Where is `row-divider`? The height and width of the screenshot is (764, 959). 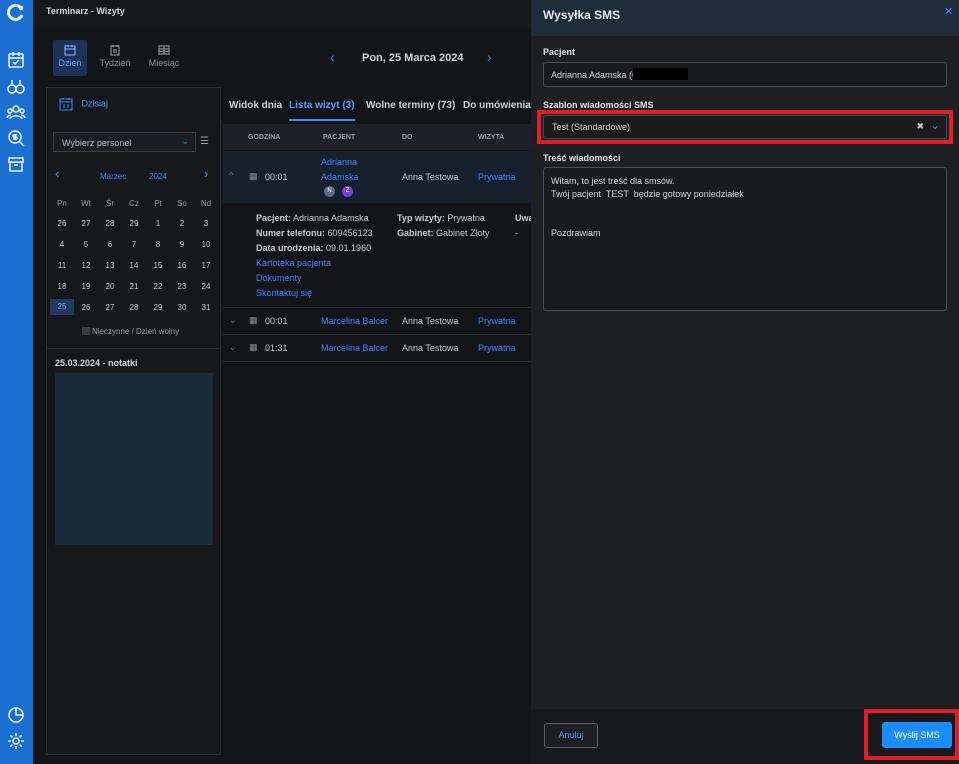
row-divider is located at coordinates (377, 307).